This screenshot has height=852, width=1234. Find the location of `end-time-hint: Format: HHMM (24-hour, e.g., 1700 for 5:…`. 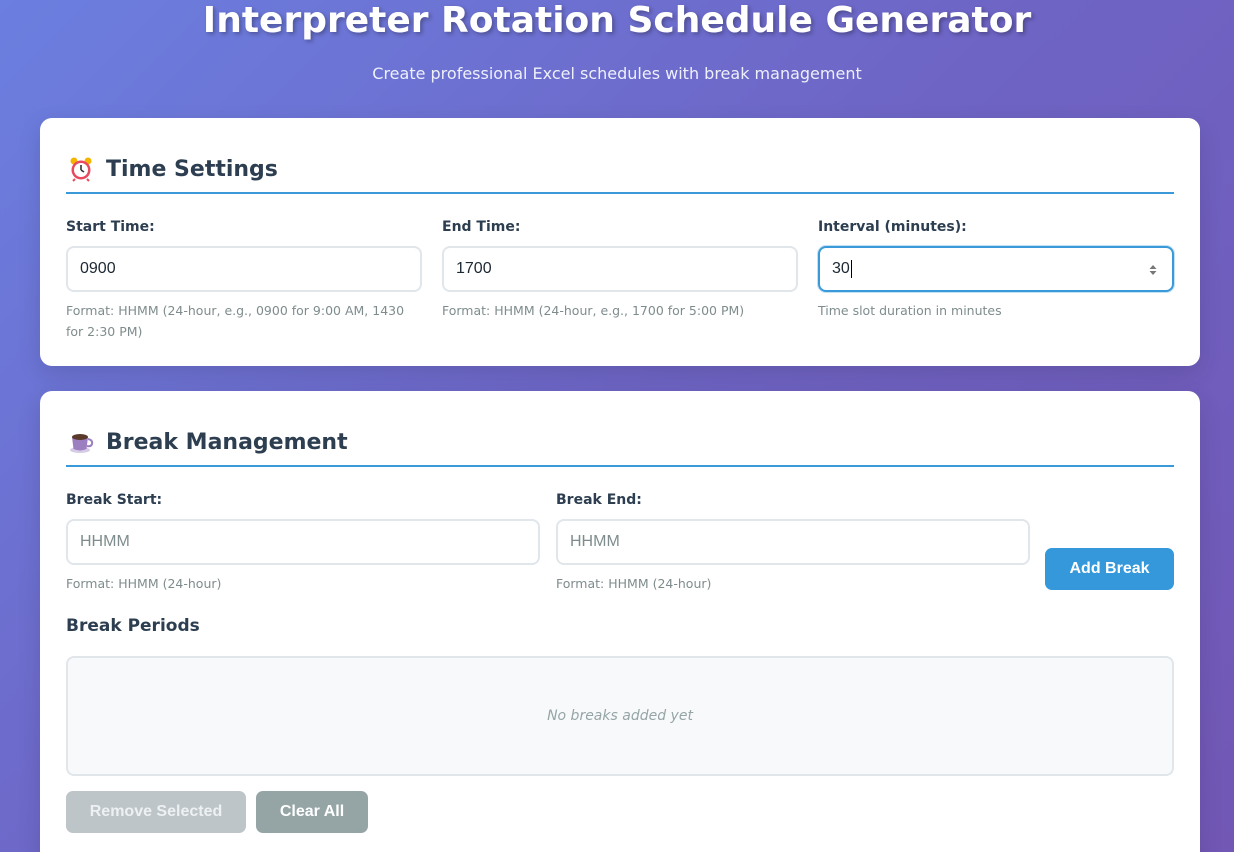

end-time-hint: Format: HHMM (24-hour, e.g., 1700 for 5:… is located at coordinates (593, 310).